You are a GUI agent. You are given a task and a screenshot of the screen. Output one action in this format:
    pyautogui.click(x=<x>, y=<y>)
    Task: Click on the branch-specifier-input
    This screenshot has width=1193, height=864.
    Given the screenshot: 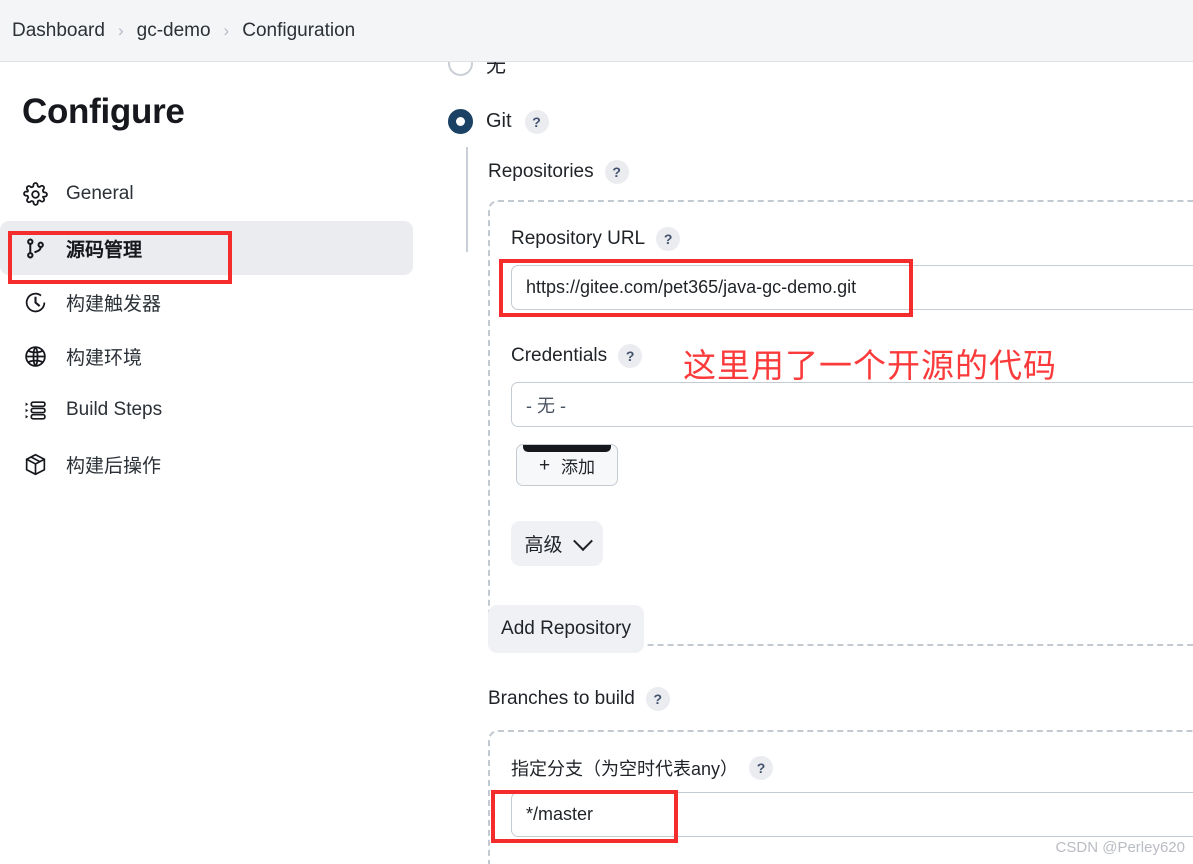 What is the action you would take?
    pyautogui.click(x=852, y=814)
    